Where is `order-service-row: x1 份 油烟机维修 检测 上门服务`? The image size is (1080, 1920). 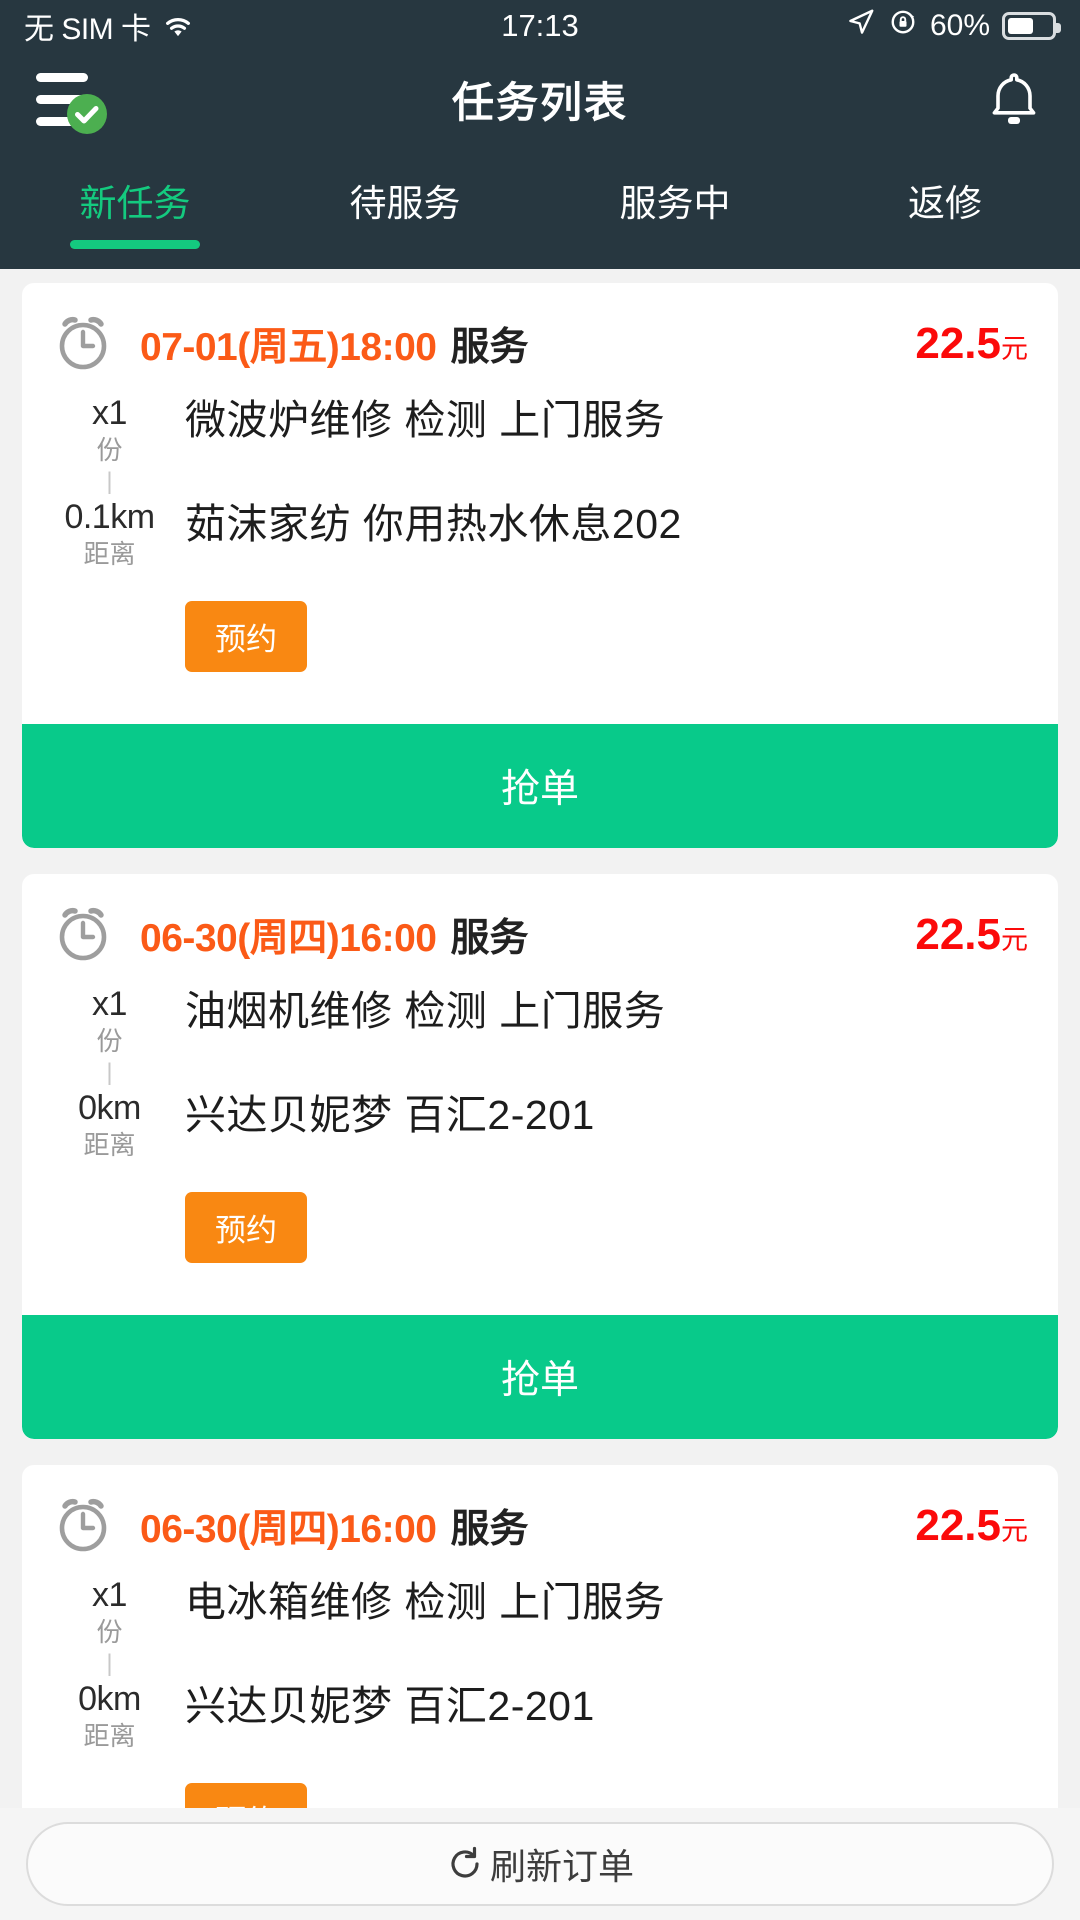
order-service-row: x1 份 油烟机维修 检测 上门服务 is located at coordinates (540, 1021).